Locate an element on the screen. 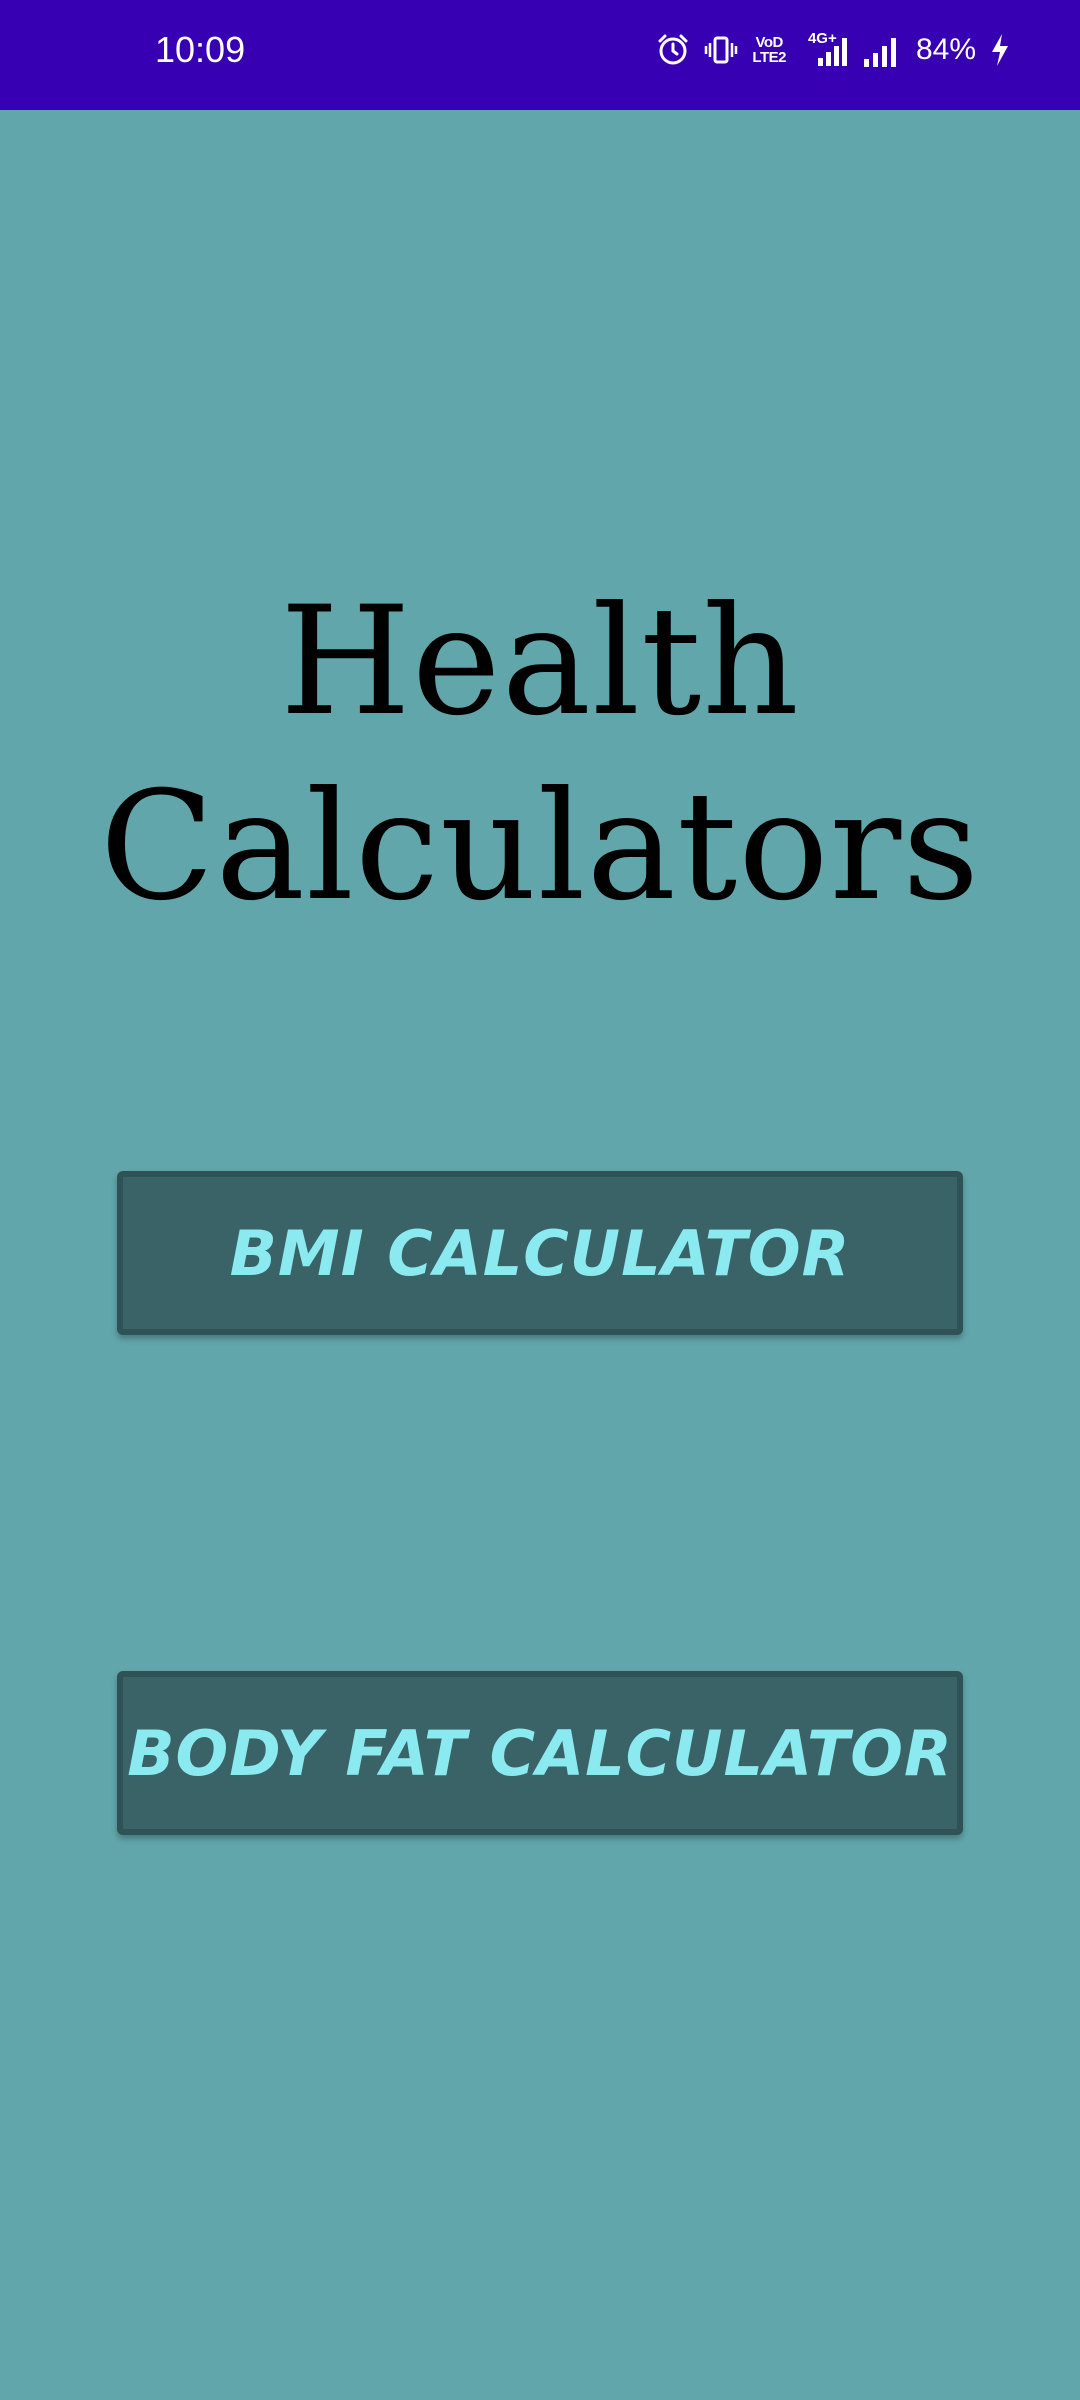  status-icons: VoD LTE2 4G+ 84% is located at coordinates (833, 50).